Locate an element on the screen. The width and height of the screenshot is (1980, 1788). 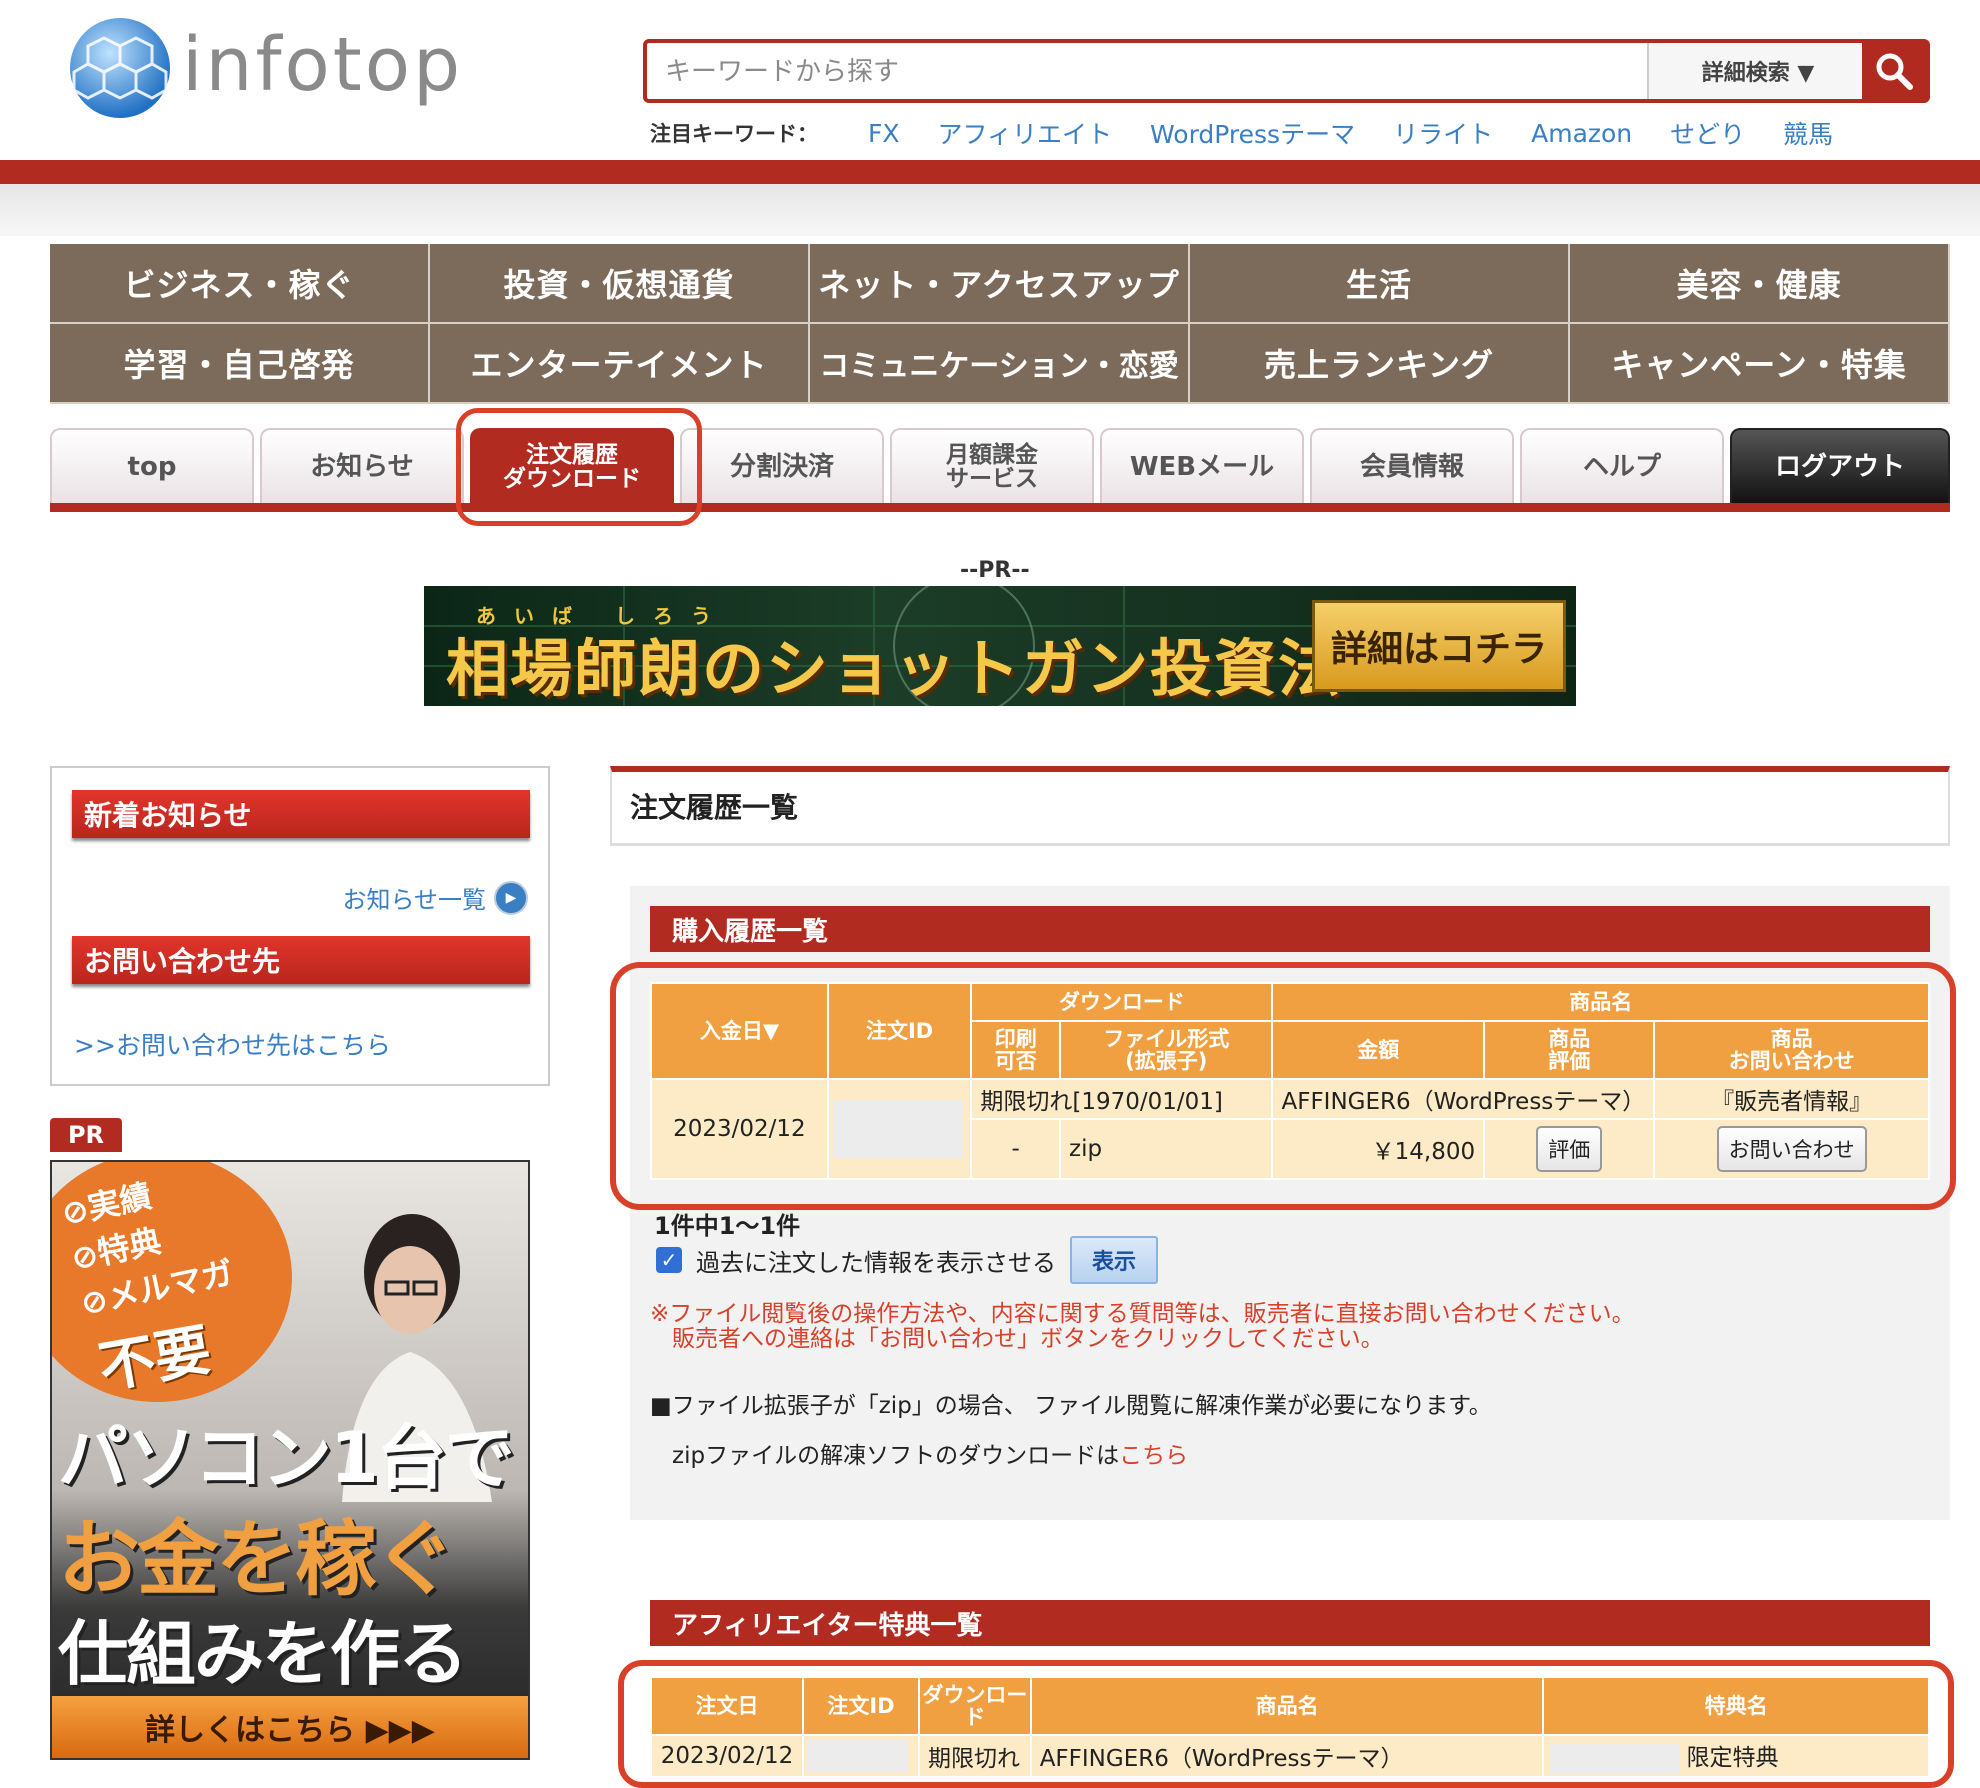
news-list-link: お知らせ一覧 ▶ is located at coordinates (435, 897).